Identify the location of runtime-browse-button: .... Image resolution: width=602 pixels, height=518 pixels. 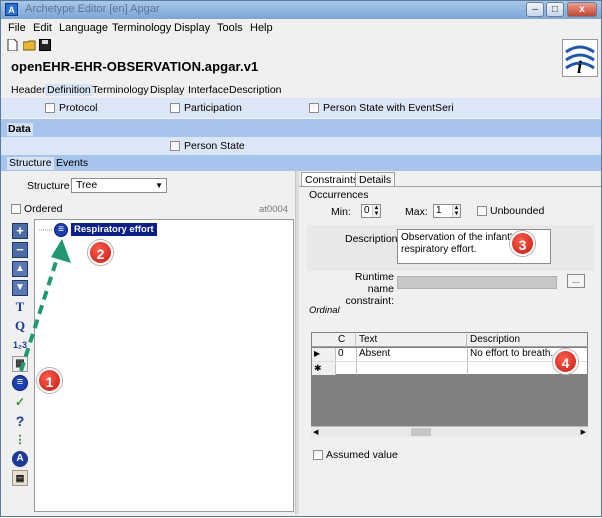
(576, 281).